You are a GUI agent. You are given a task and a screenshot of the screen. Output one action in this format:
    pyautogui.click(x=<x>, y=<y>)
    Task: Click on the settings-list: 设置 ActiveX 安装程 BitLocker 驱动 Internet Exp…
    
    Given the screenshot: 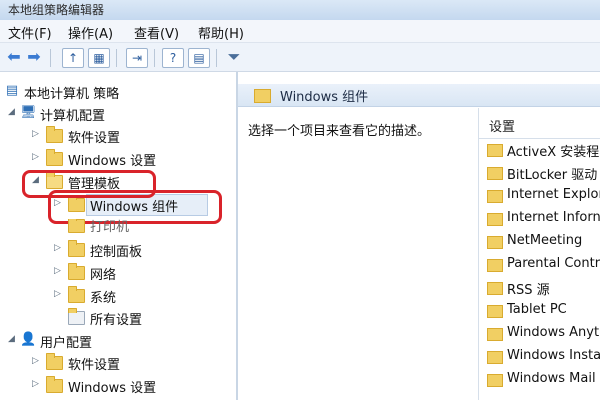 What is the action you would take?
    pyautogui.click(x=539, y=254)
    